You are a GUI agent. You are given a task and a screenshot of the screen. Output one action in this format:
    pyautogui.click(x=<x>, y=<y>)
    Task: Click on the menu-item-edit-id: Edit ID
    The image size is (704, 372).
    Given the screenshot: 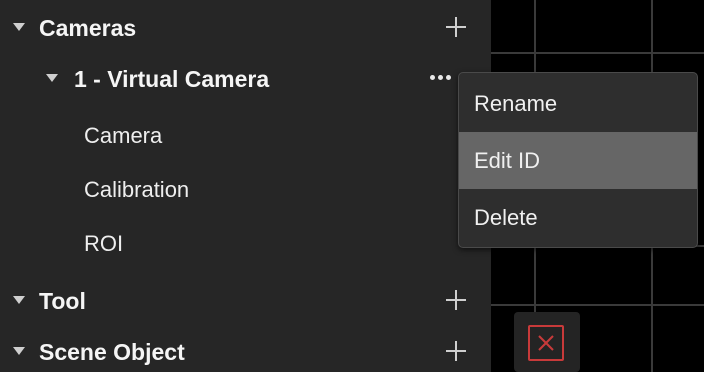 What is the action you would take?
    pyautogui.click(x=578, y=160)
    